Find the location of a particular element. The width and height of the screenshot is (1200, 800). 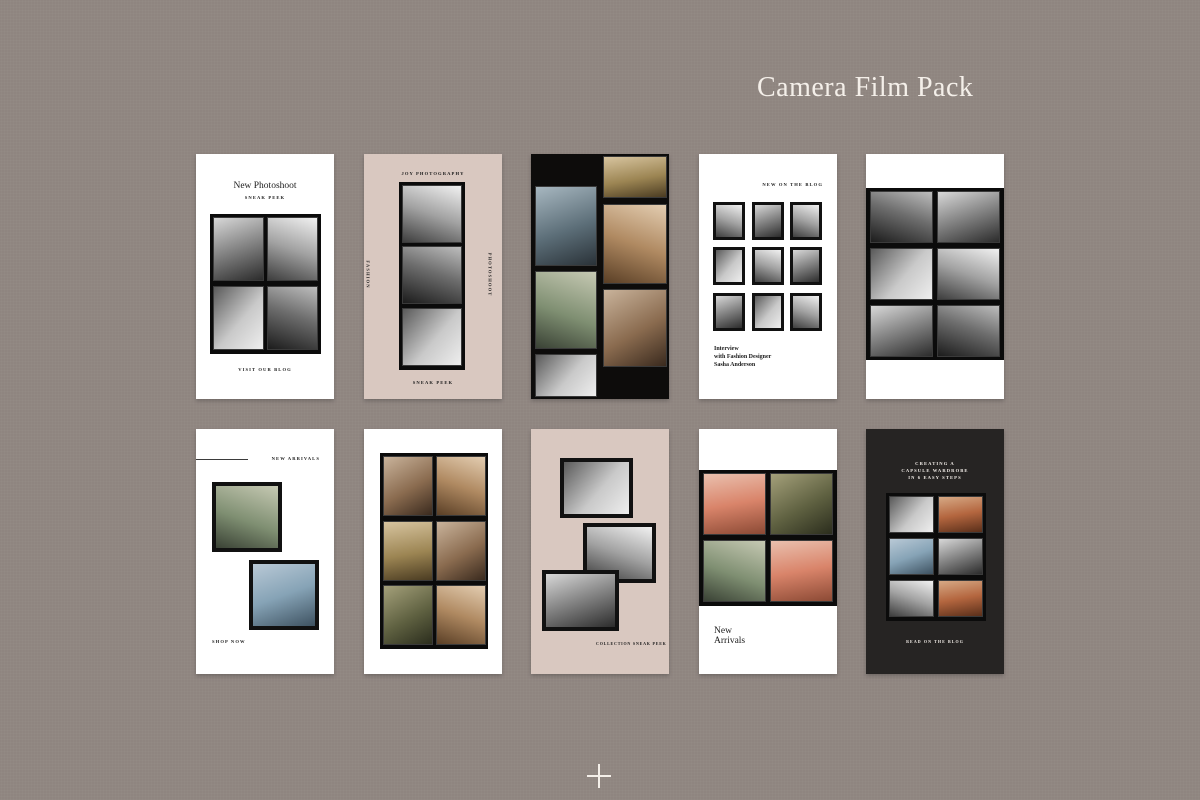

card-title-line: Arrivals is located at coordinates (730, 641).